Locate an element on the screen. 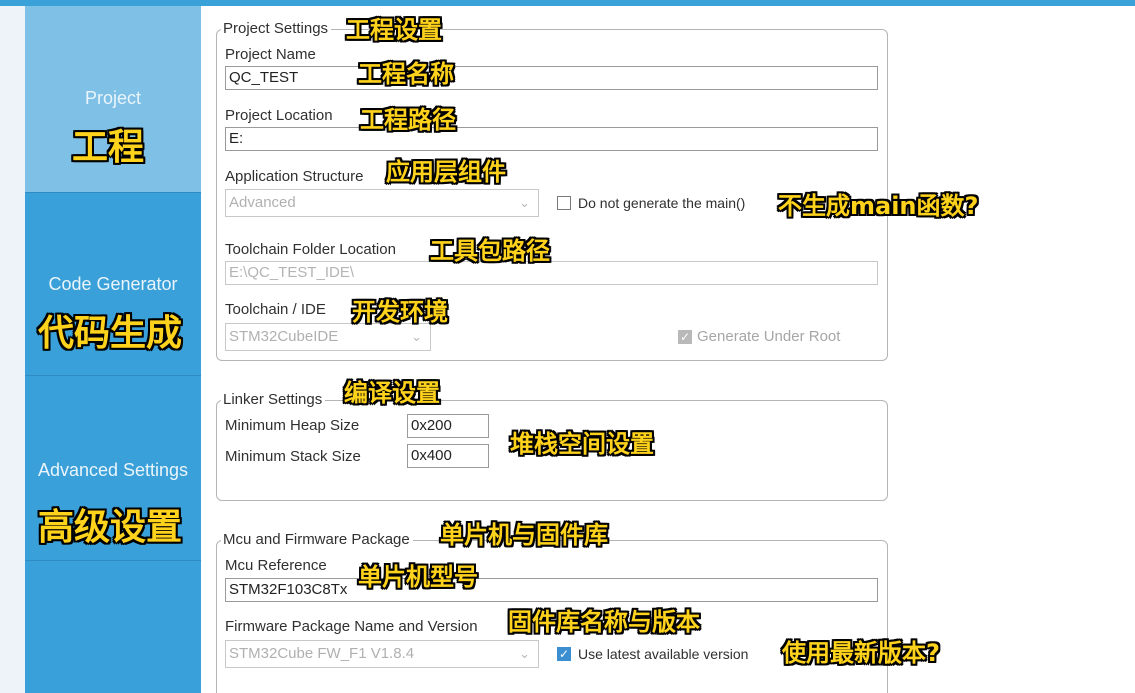  annotation-mcu-package: 单片机与固件库 is located at coordinates (524, 535).